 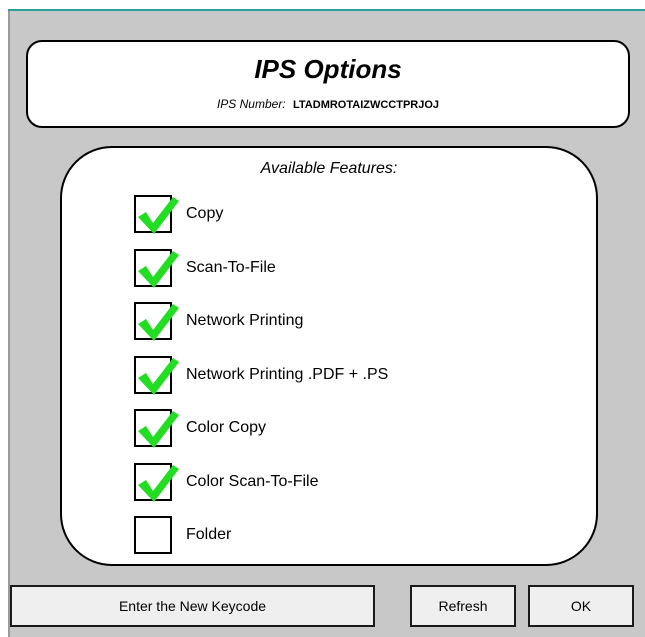 What do you see at coordinates (463, 606) in the screenshot?
I see `refresh-button: Refresh` at bounding box center [463, 606].